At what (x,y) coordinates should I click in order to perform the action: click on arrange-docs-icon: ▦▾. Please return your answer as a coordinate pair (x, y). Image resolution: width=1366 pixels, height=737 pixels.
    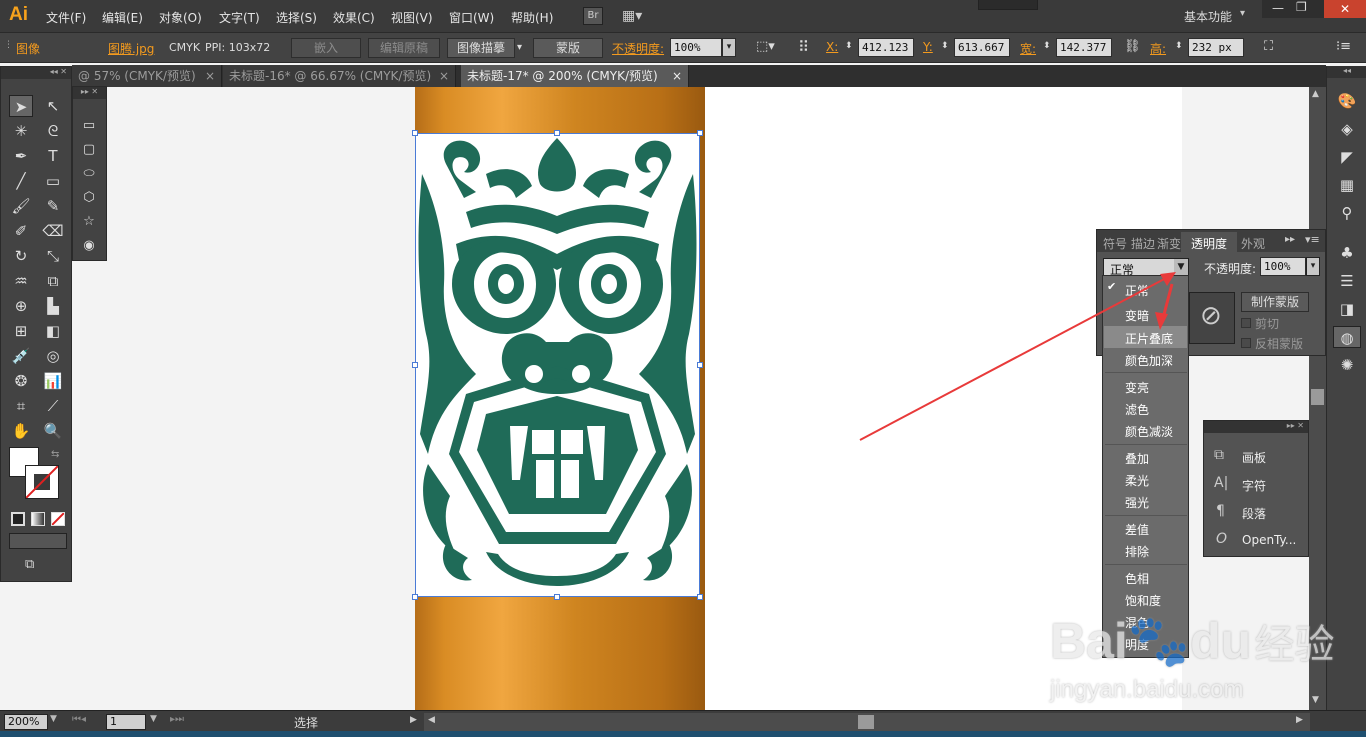
    Looking at the image, I should click on (632, 16).